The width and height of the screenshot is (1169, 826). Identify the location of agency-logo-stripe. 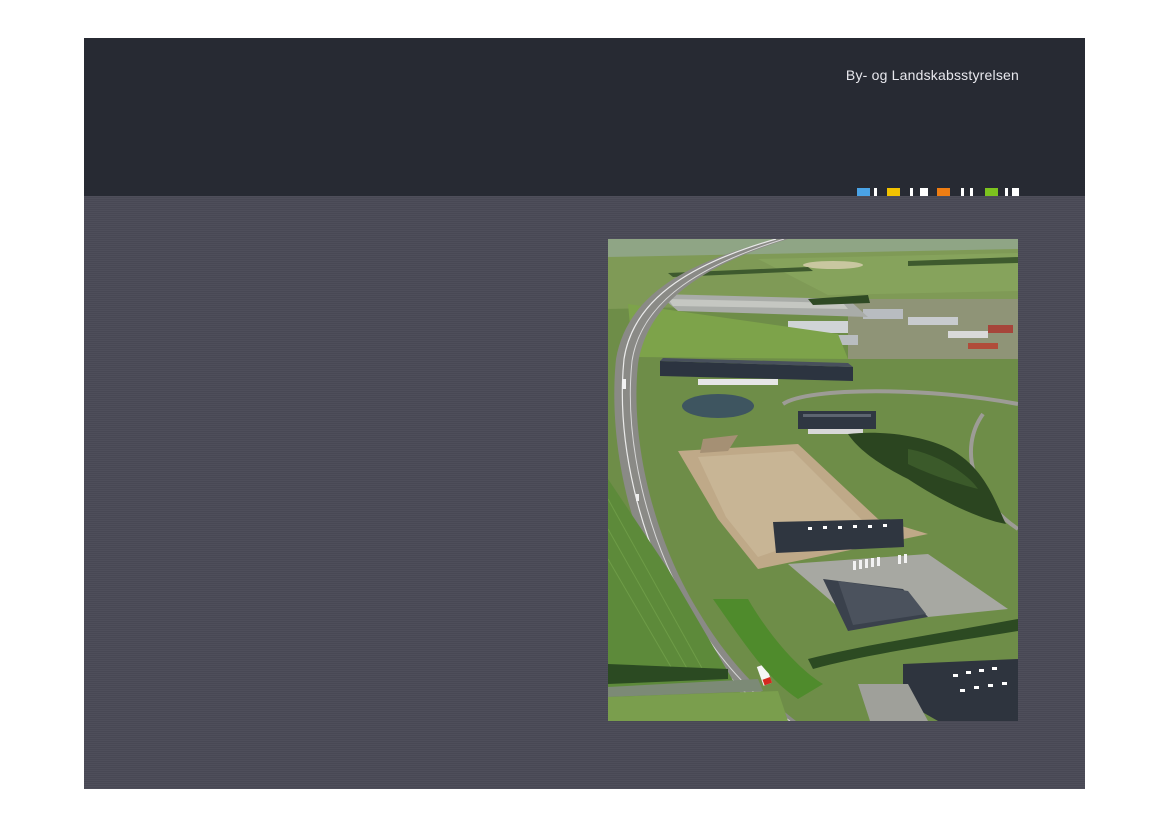
(938, 192).